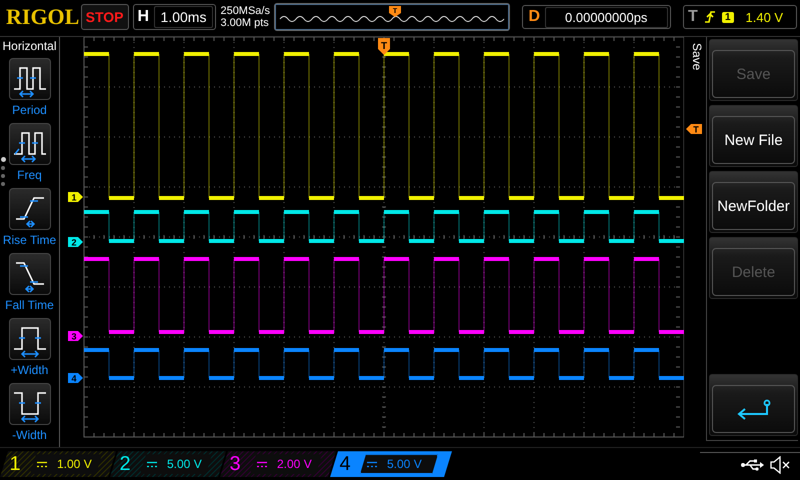 The width and height of the screenshot is (800, 480). I want to click on menu-title: Horizontal, so click(29, 46).